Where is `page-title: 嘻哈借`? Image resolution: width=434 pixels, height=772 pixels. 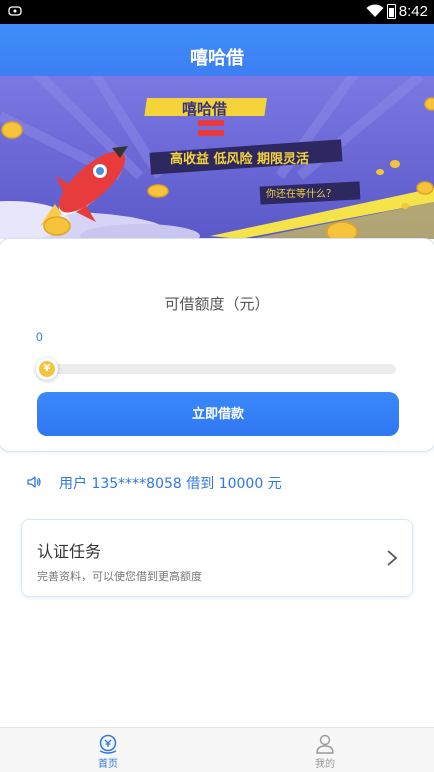 page-title: 嘻哈借 is located at coordinates (217, 58).